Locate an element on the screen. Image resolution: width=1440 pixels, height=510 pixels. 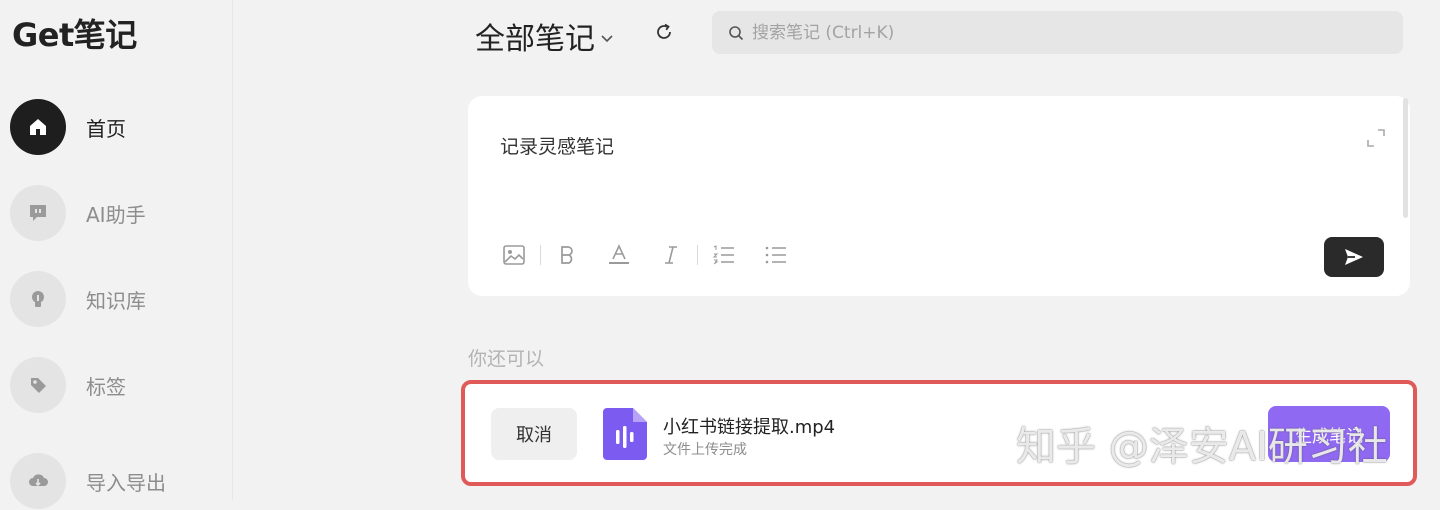
home-icon is located at coordinates (38, 127).